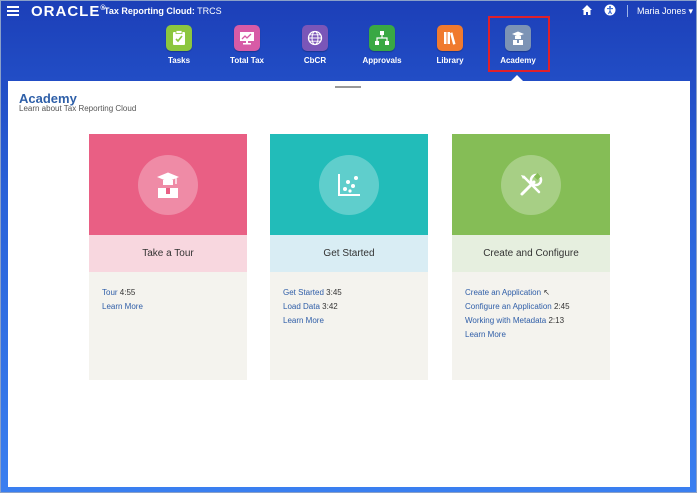 The width and height of the screenshot is (697, 493). I want to click on configure-application-link: Configure an Application, so click(508, 306).